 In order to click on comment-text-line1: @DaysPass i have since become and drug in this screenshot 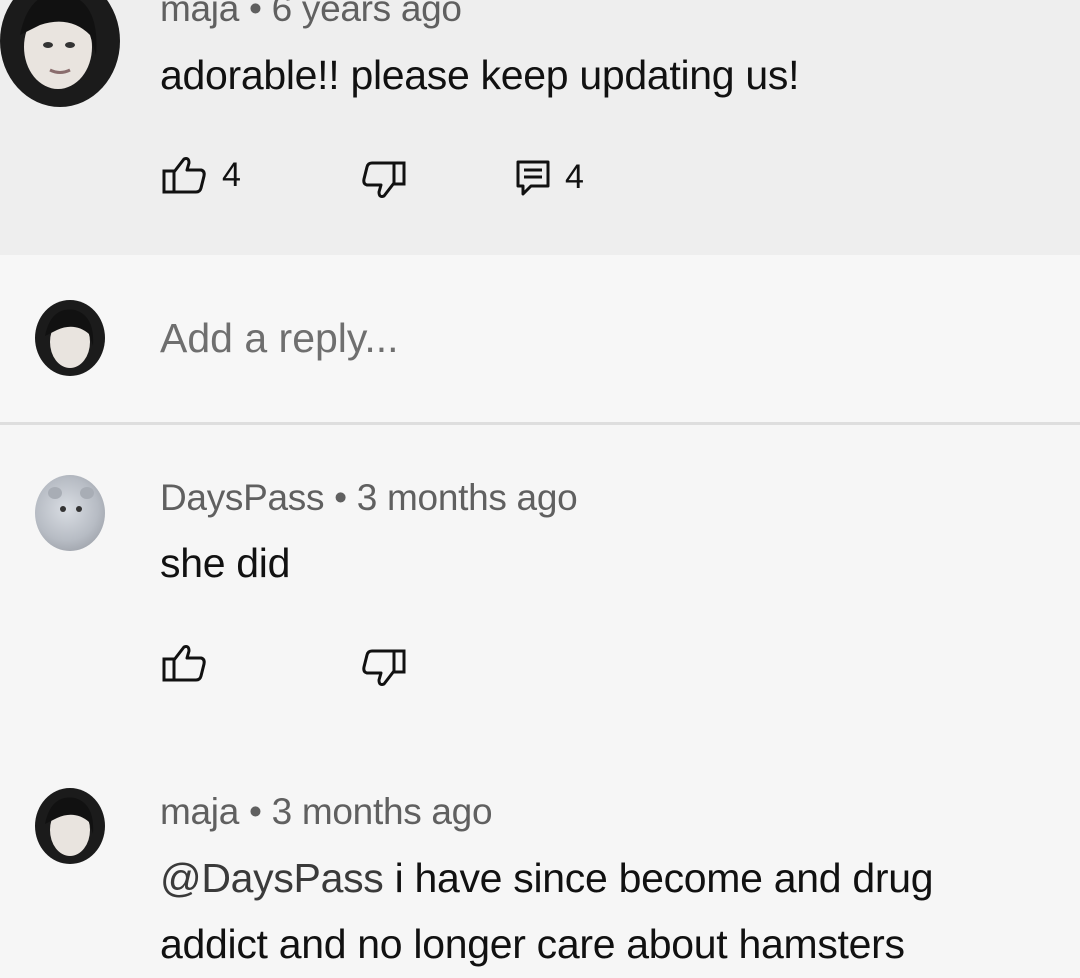, I will do `click(547, 878)`.